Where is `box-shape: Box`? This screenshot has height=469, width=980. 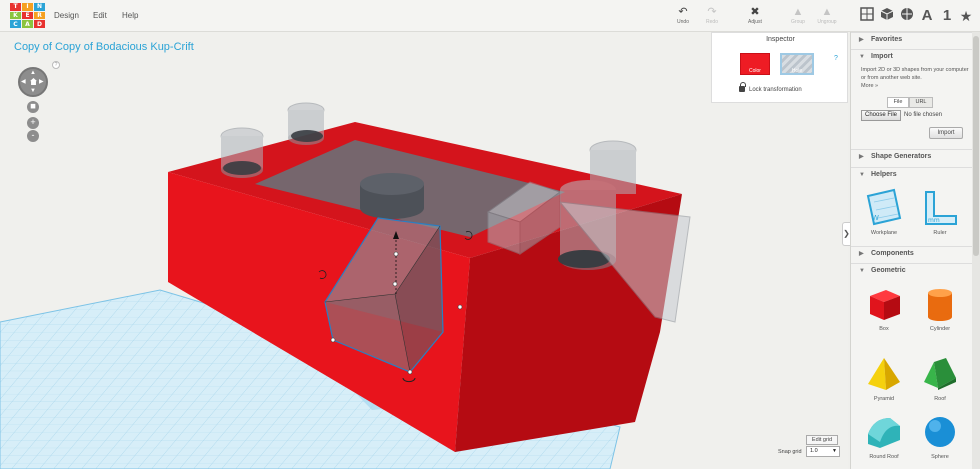
box-shape: Box is located at coordinates (884, 308).